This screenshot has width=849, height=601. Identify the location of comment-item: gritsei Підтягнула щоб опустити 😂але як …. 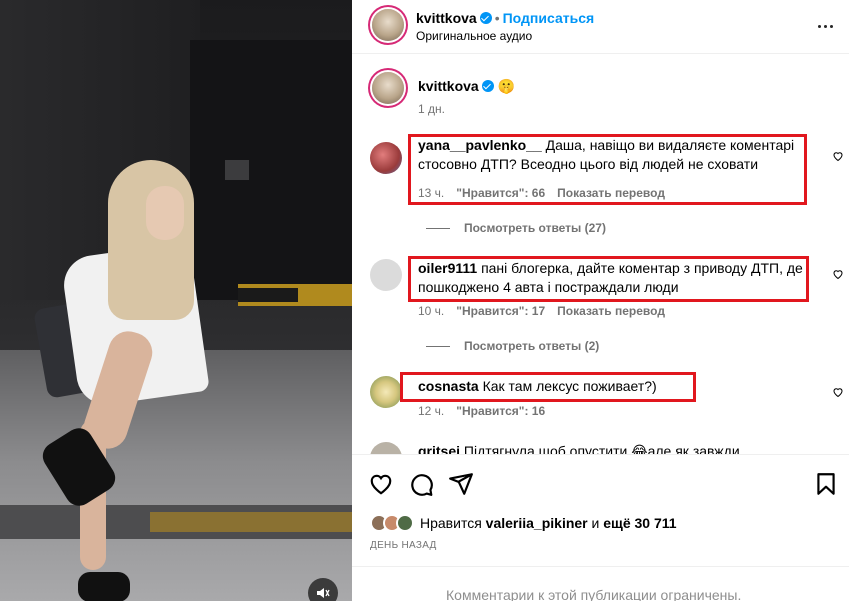
(601, 448).